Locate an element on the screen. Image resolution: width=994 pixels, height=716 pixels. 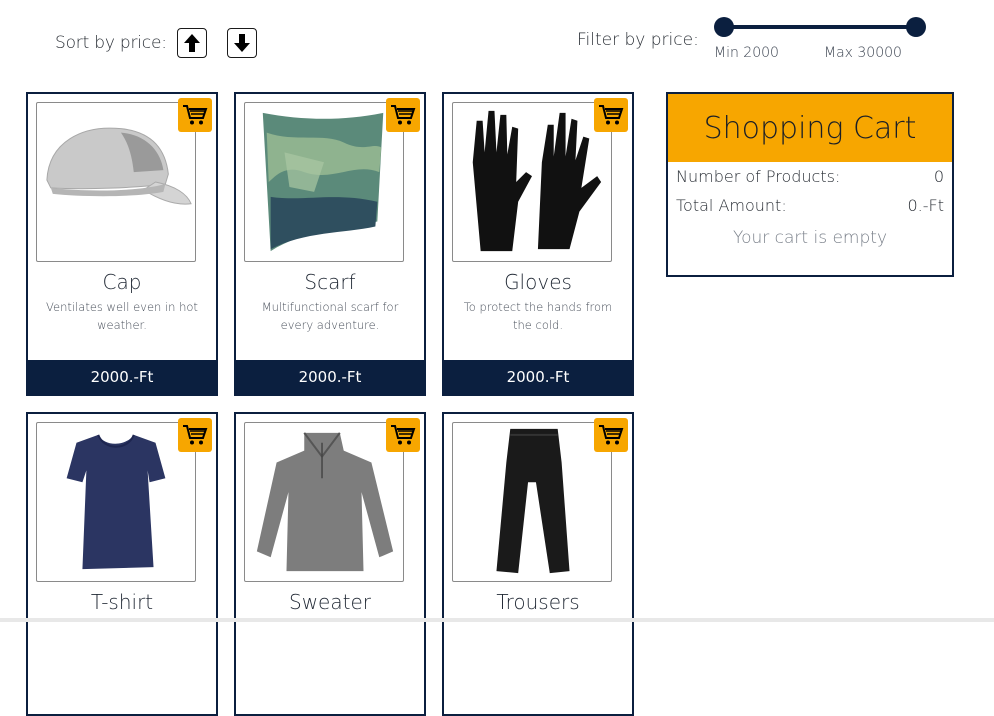
product-description: Ventilates well even in hot weather. is located at coordinates (122, 316).